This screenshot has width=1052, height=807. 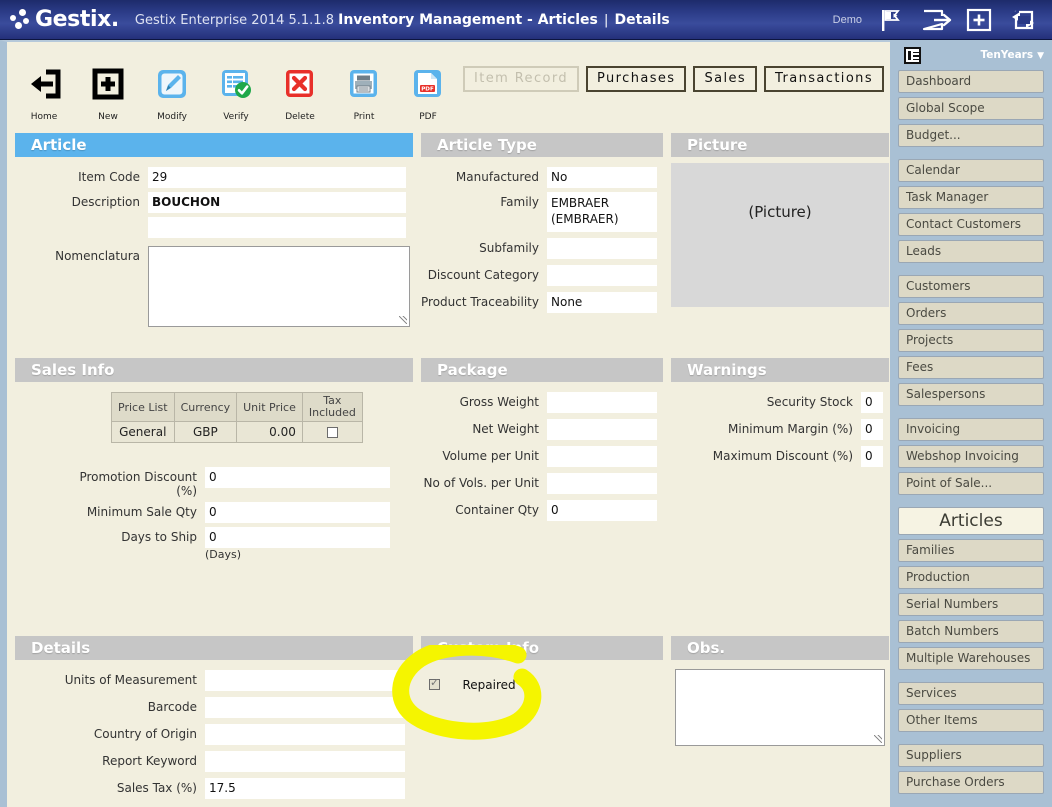 I want to click on picture-placeholder: (Picture), so click(x=780, y=235).